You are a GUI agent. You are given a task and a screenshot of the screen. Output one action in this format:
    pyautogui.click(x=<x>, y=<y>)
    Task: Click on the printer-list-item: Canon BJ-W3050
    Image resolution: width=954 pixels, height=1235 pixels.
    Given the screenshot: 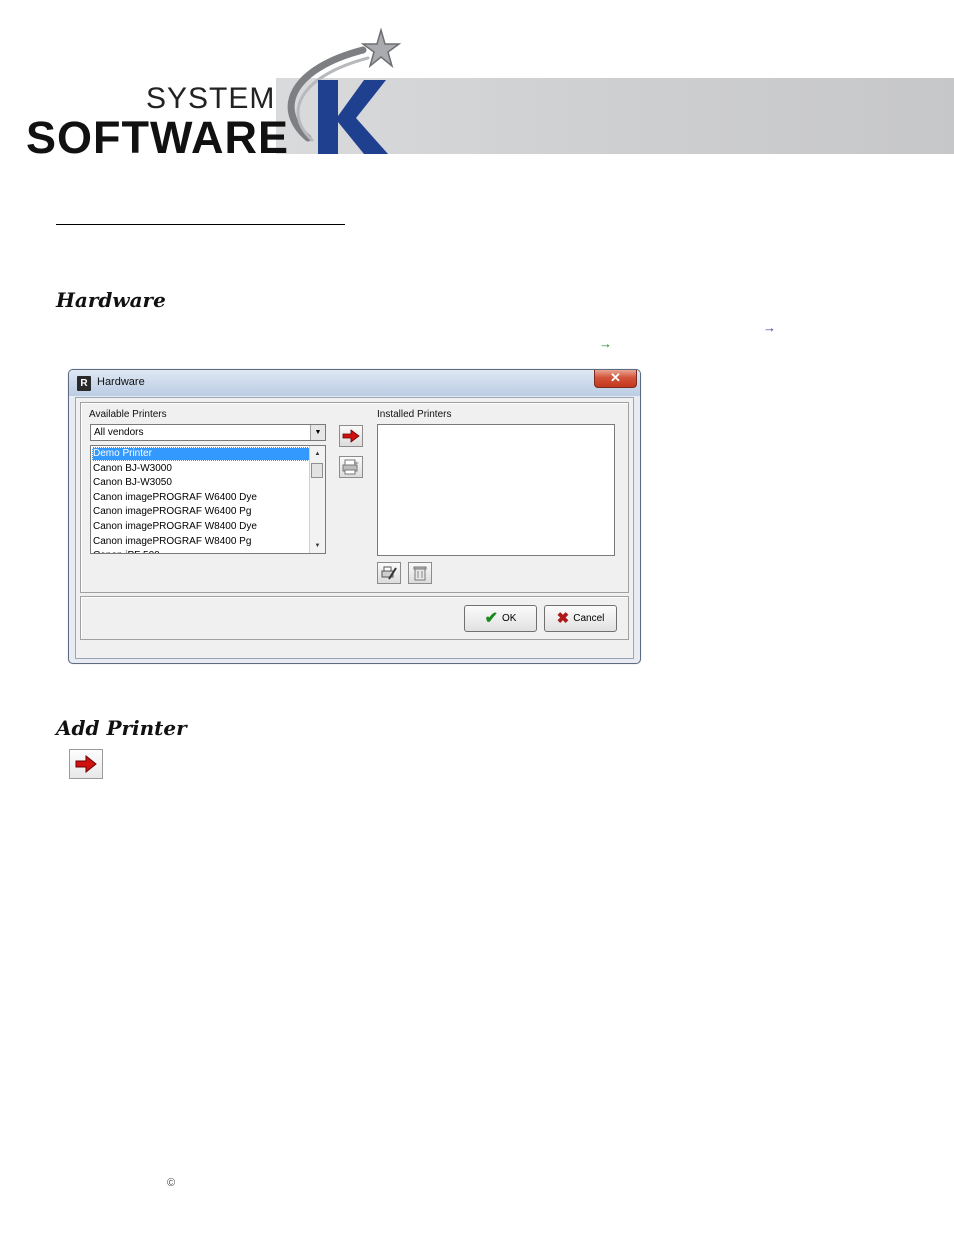 What is the action you would take?
    pyautogui.click(x=201, y=483)
    